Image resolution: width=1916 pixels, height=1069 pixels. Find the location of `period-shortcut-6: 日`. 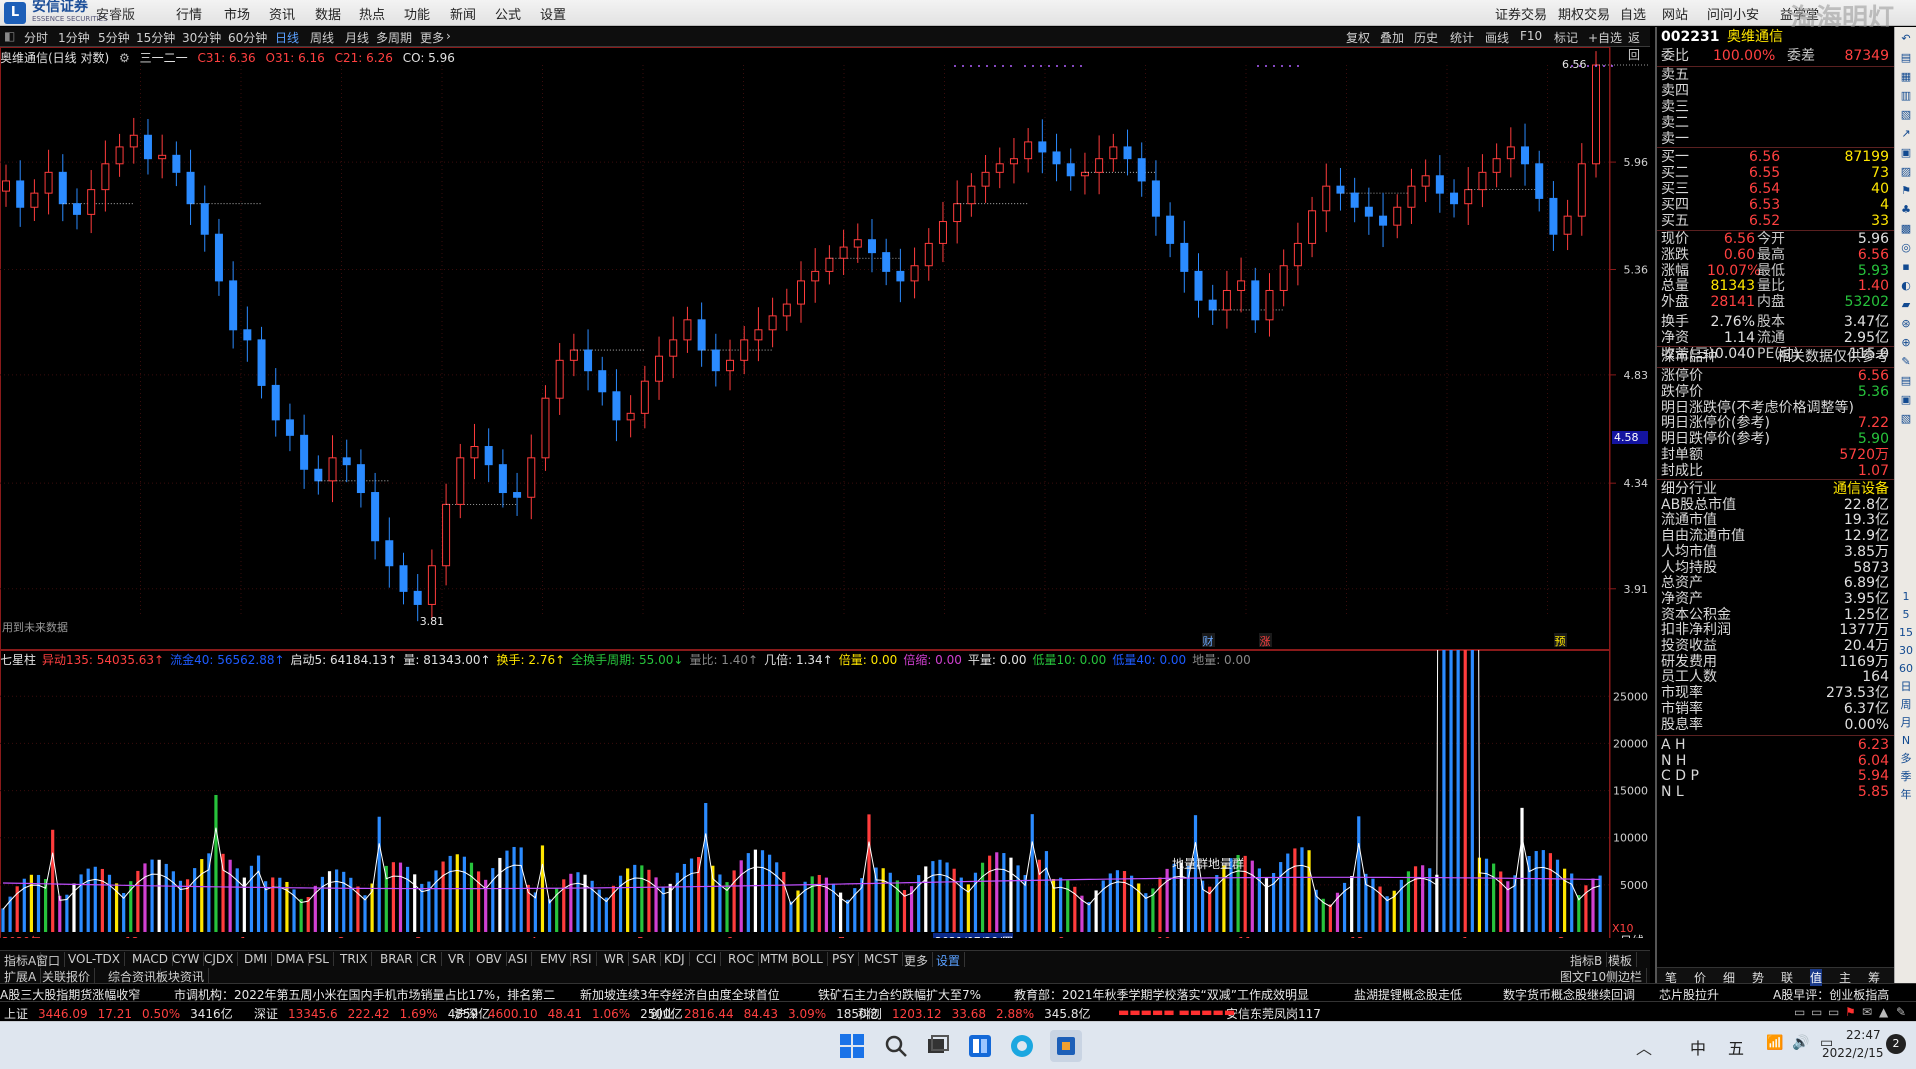

period-shortcut-6: 日 is located at coordinates (1906, 687).